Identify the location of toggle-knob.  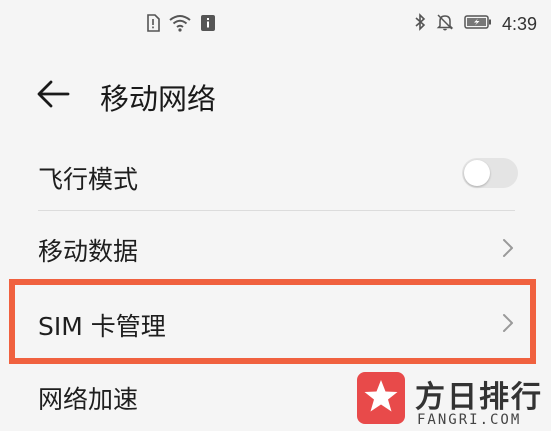
(477, 173).